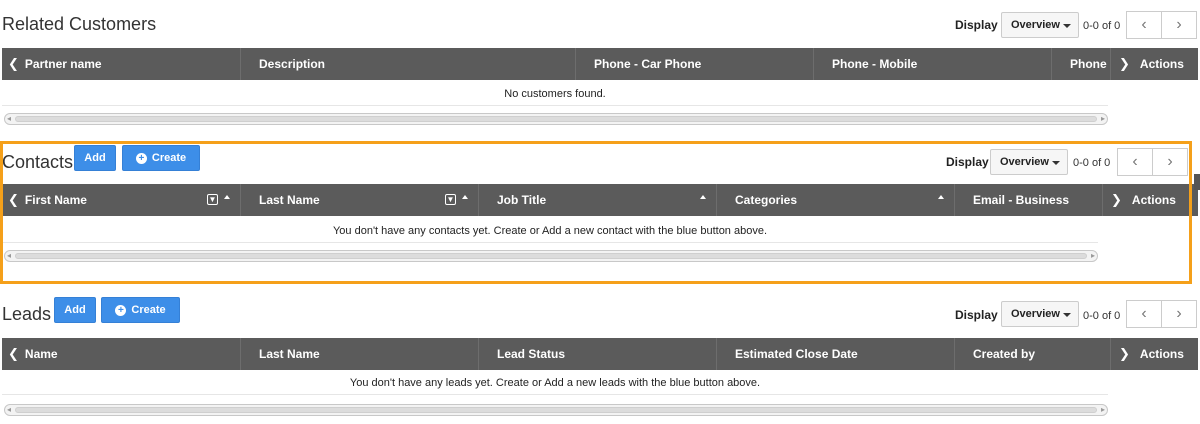 The image size is (1200, 424). I want to click on side-panel-tab, so click(1197, 182).